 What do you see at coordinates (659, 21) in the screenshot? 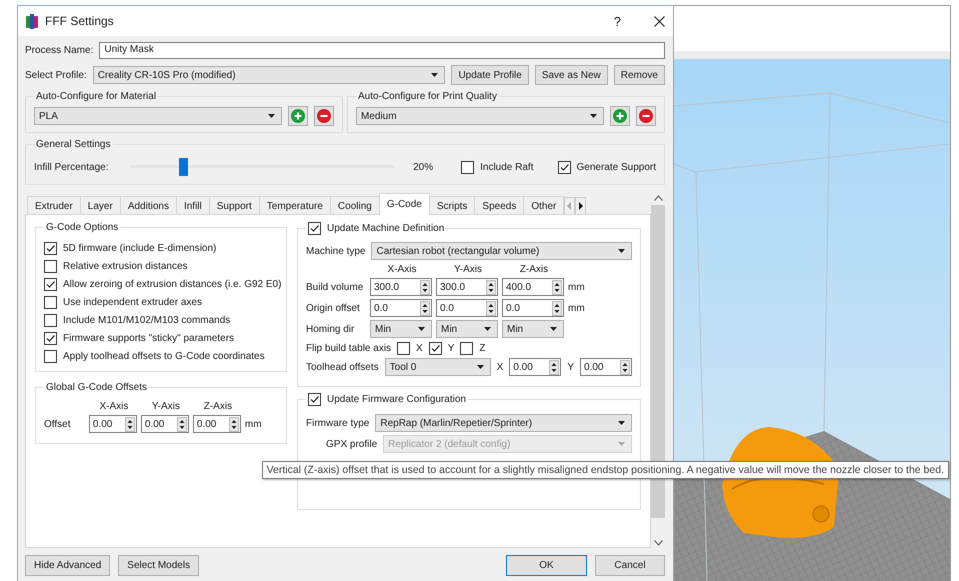
I see `close-icon` at bounding box center [659, 21].